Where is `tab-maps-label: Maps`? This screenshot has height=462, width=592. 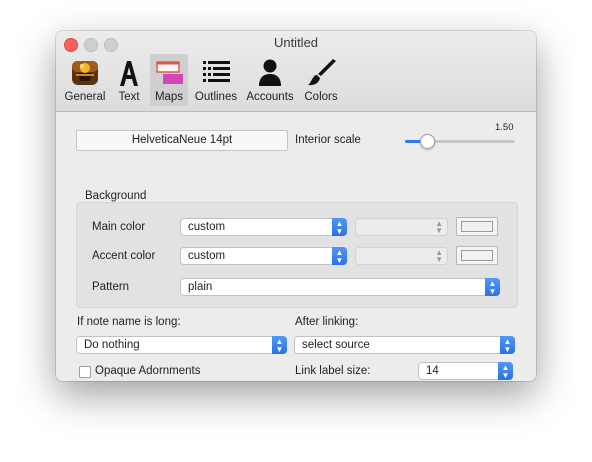
tab-maps-label: Maps is located at coordinates (169, 97).